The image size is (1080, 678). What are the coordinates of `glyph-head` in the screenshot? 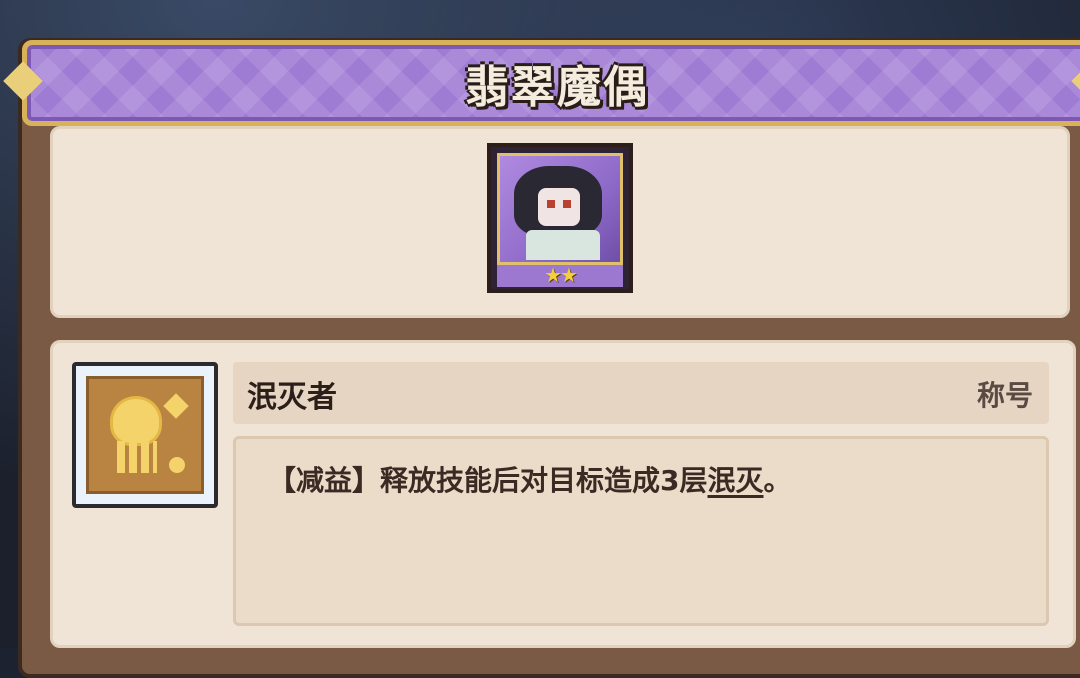 It's located at (136, 421).